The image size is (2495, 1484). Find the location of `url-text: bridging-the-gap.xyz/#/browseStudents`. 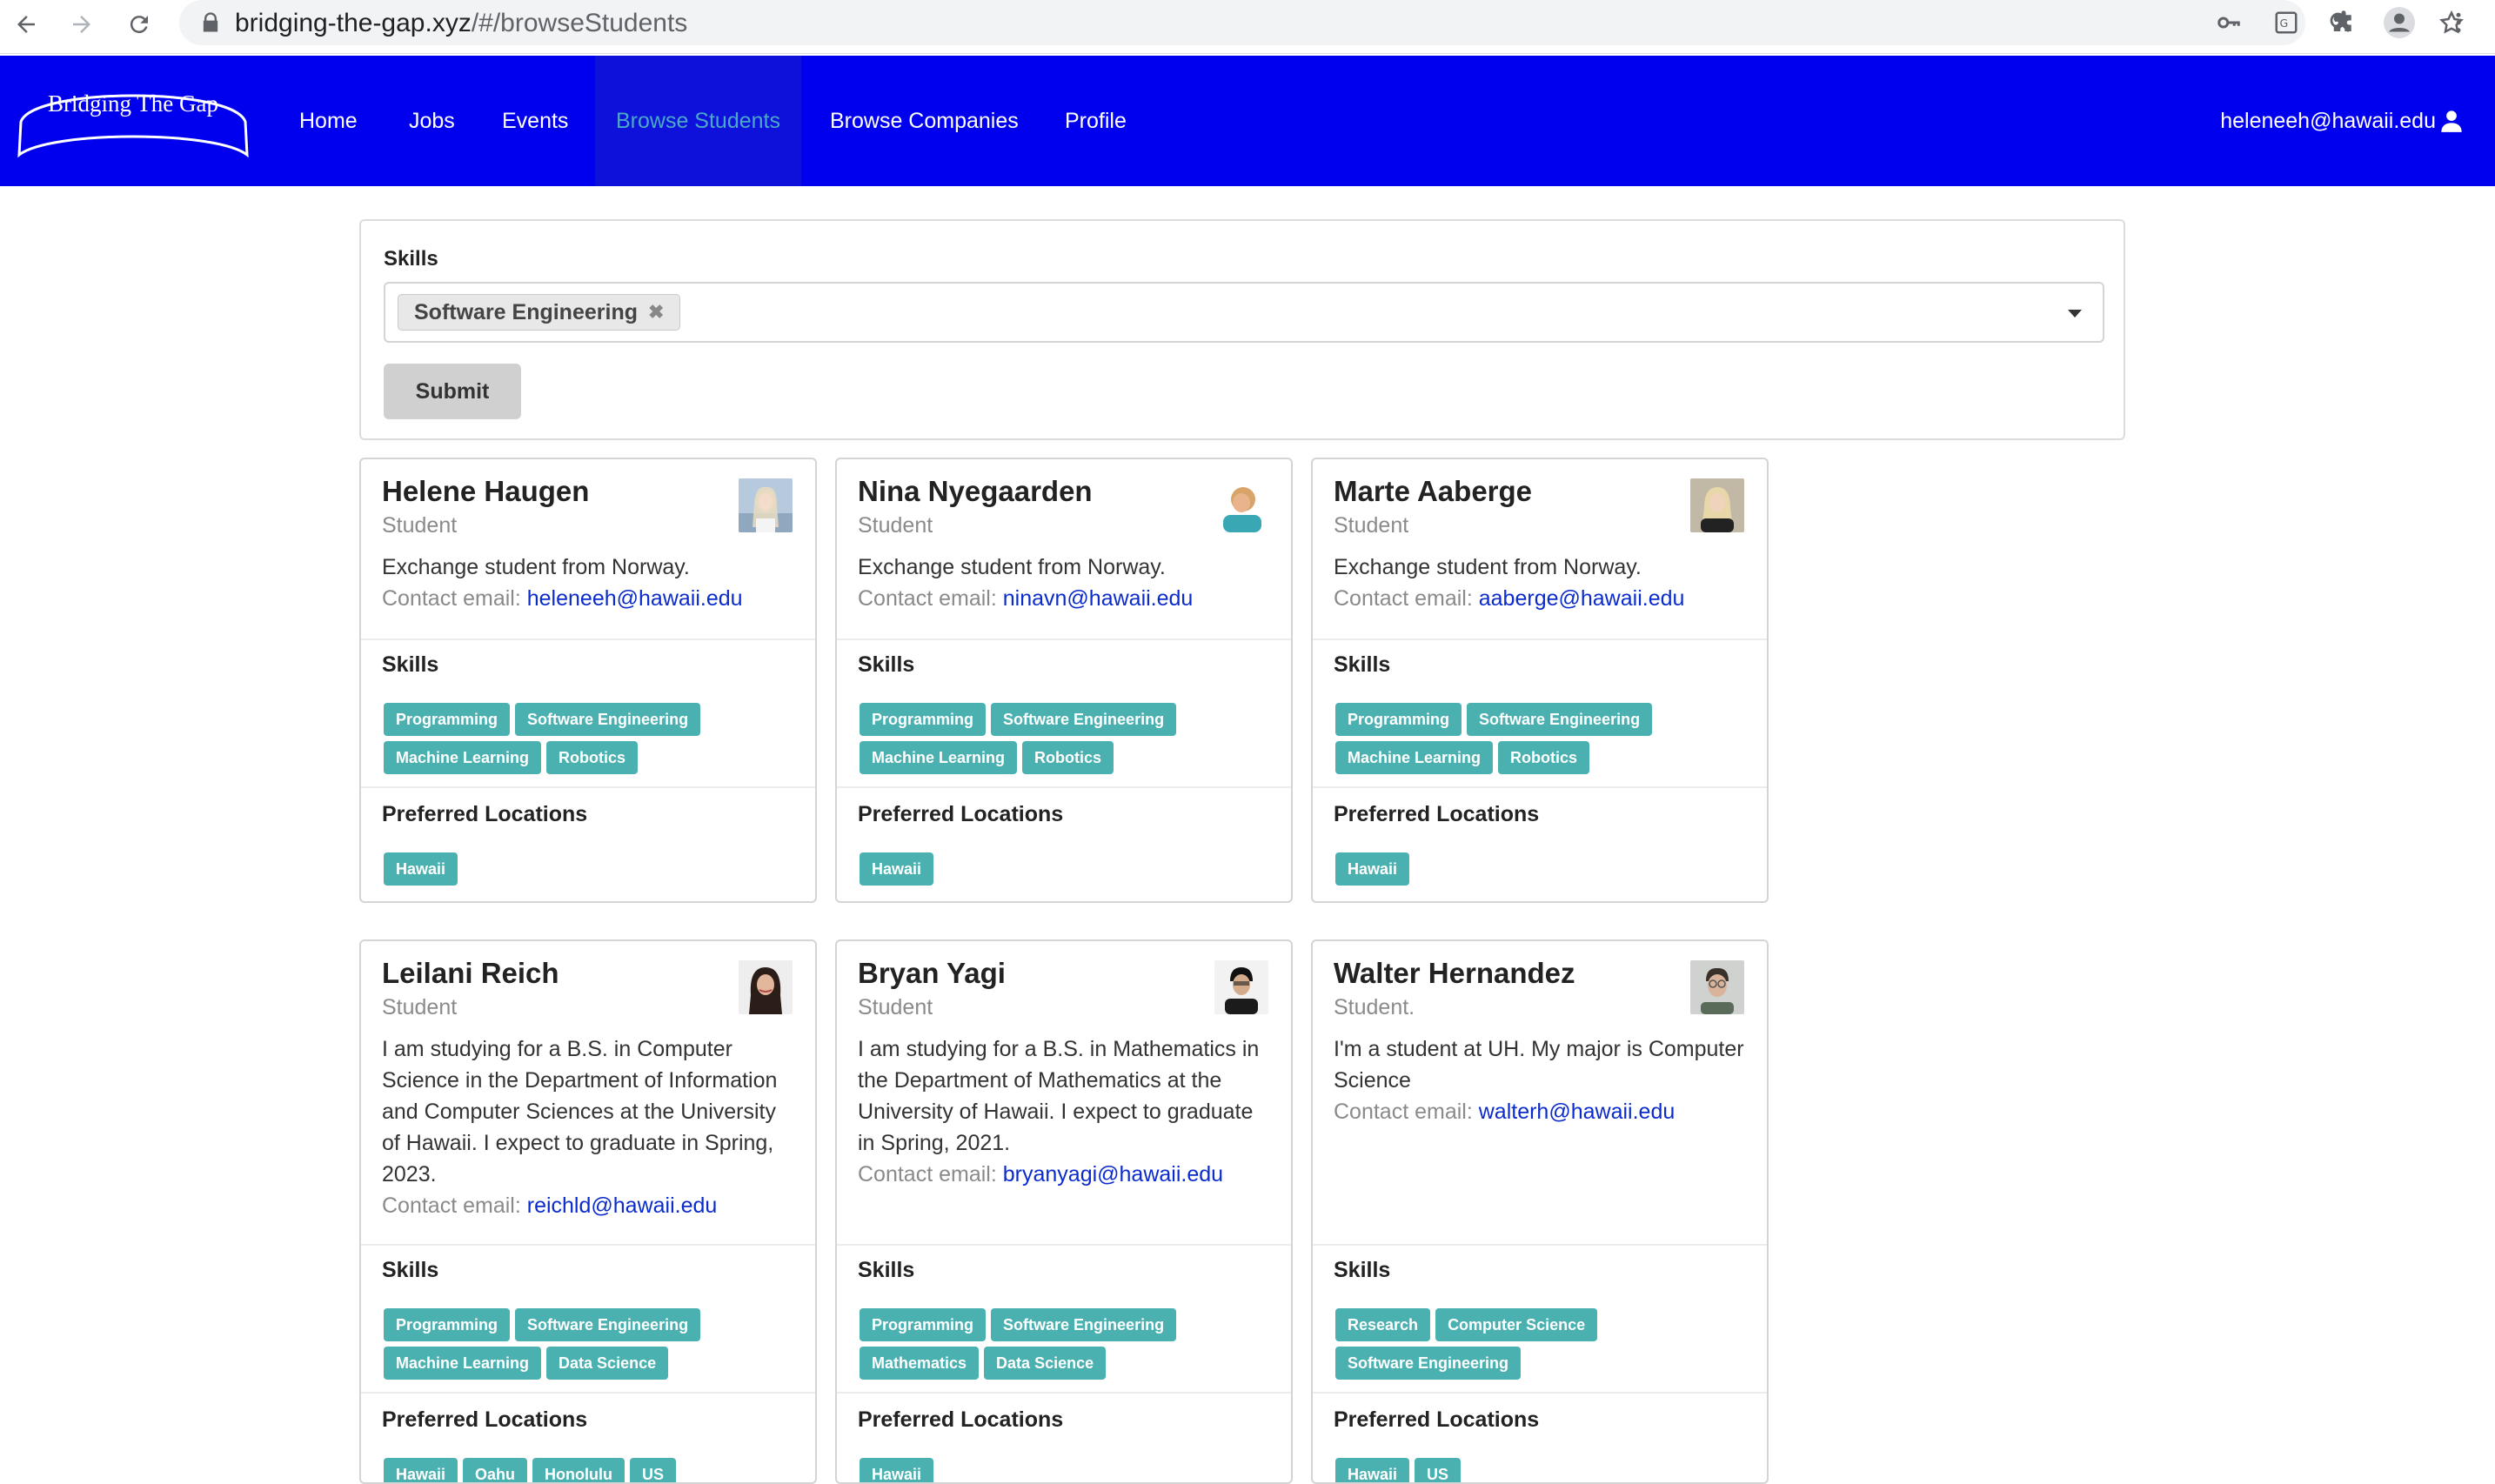

url-text: bridging-the-gap.xyz/#/browseStudents is located at coordinates (462, 23).